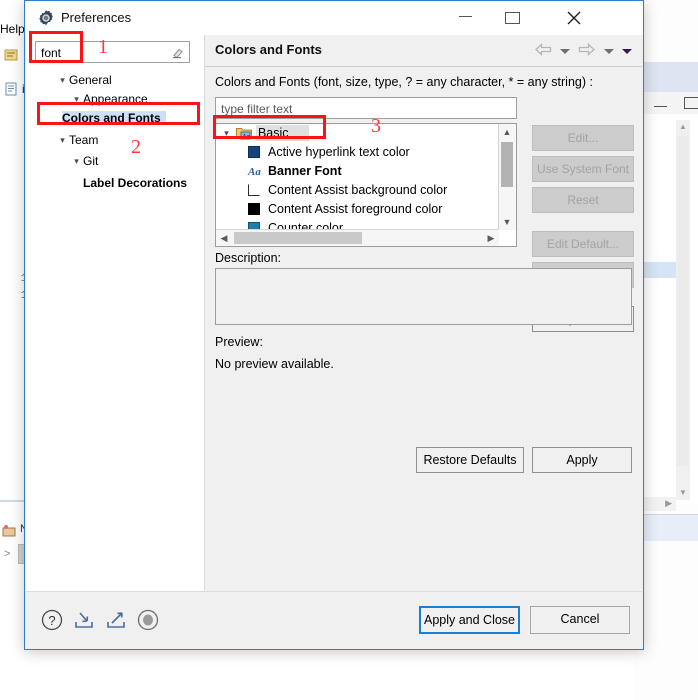  Describe the element at coordinates (51, 53) in the screenshot. I see `preferences-filter-value: font` at that location.